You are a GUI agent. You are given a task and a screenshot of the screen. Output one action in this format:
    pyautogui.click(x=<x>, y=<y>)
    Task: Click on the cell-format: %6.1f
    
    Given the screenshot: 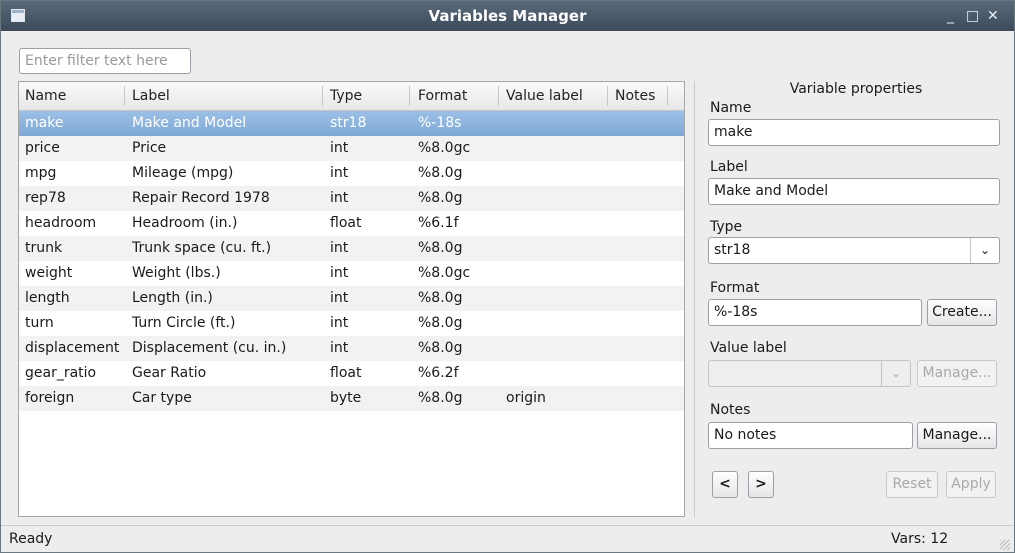 What is the action you would take?
    pyautogui.click(x=438, y=223)
    